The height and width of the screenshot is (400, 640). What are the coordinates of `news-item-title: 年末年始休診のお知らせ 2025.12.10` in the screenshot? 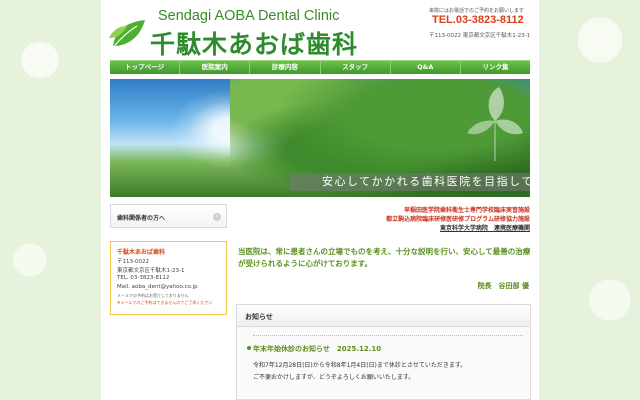 It's located at (317, 349).